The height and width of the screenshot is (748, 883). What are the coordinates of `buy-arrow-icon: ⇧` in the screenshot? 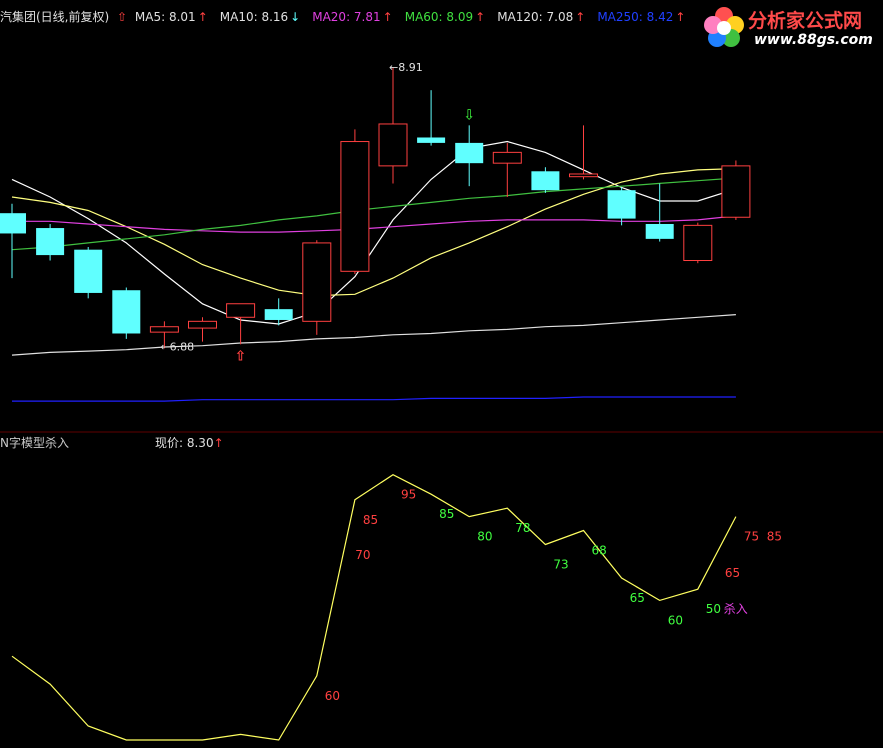 It's located at (241, 356).